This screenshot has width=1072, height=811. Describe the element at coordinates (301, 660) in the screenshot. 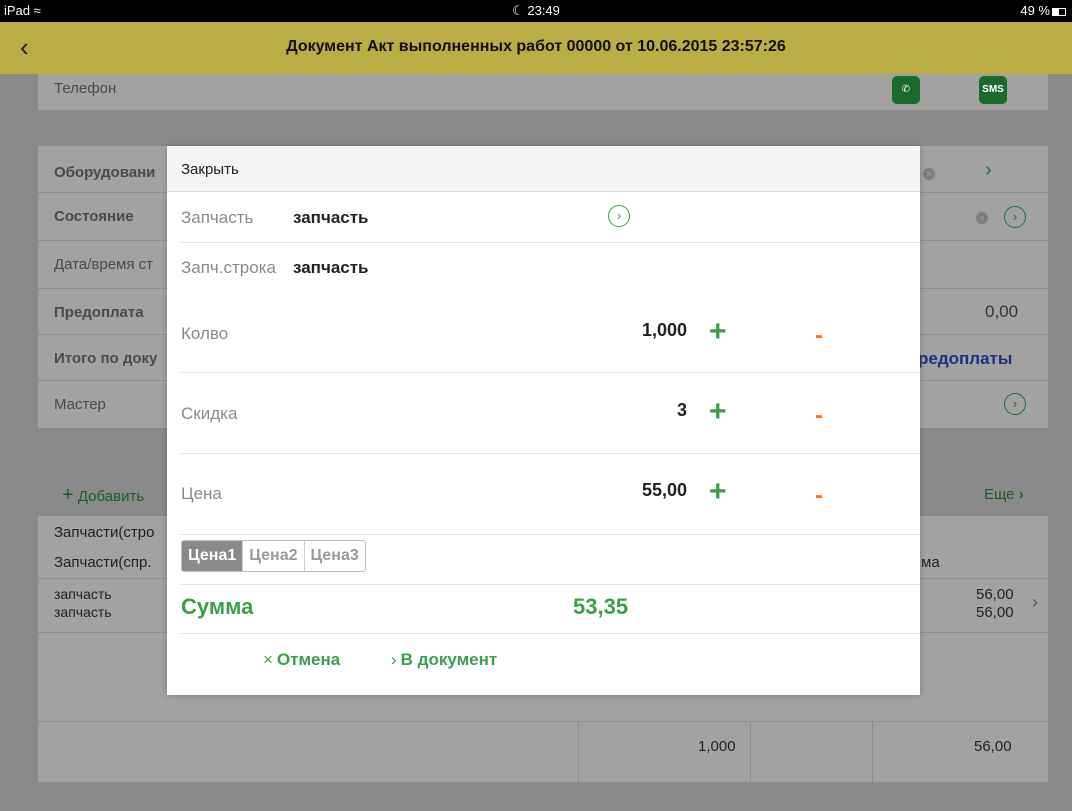

I see `cancel-button: × Отмена` at that location.